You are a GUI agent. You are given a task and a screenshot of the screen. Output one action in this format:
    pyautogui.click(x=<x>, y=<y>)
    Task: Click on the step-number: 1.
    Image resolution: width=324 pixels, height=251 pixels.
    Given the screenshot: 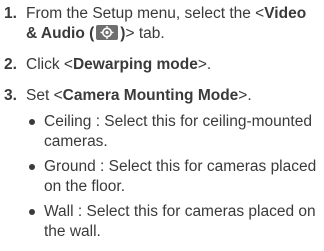 What is the action you would take?
    pyautogui.click(x=10, y=13)
    